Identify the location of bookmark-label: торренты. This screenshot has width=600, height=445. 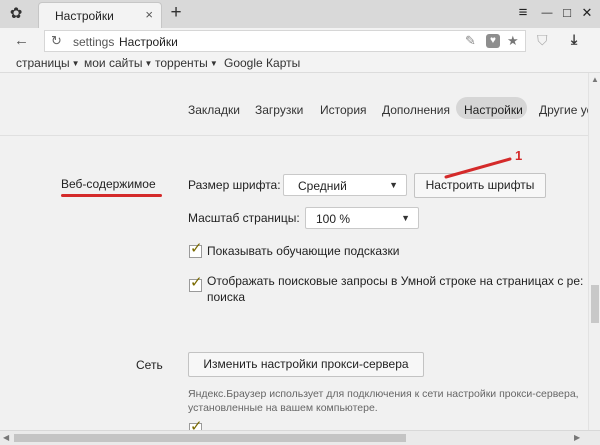
(181, 63).